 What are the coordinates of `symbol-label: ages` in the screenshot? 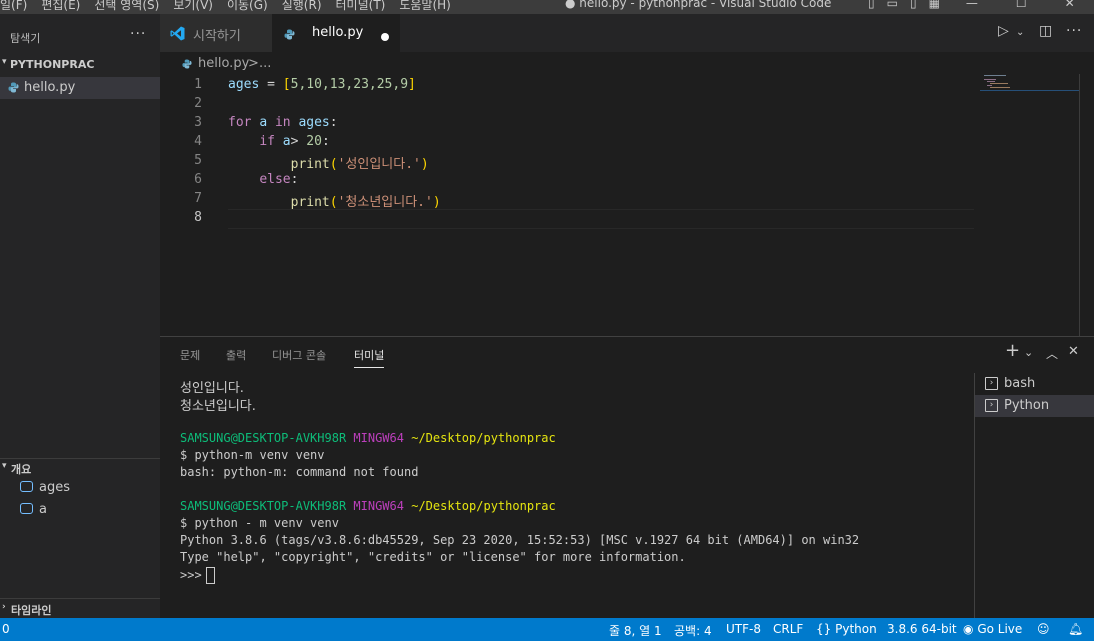 It's located at (54, 487).